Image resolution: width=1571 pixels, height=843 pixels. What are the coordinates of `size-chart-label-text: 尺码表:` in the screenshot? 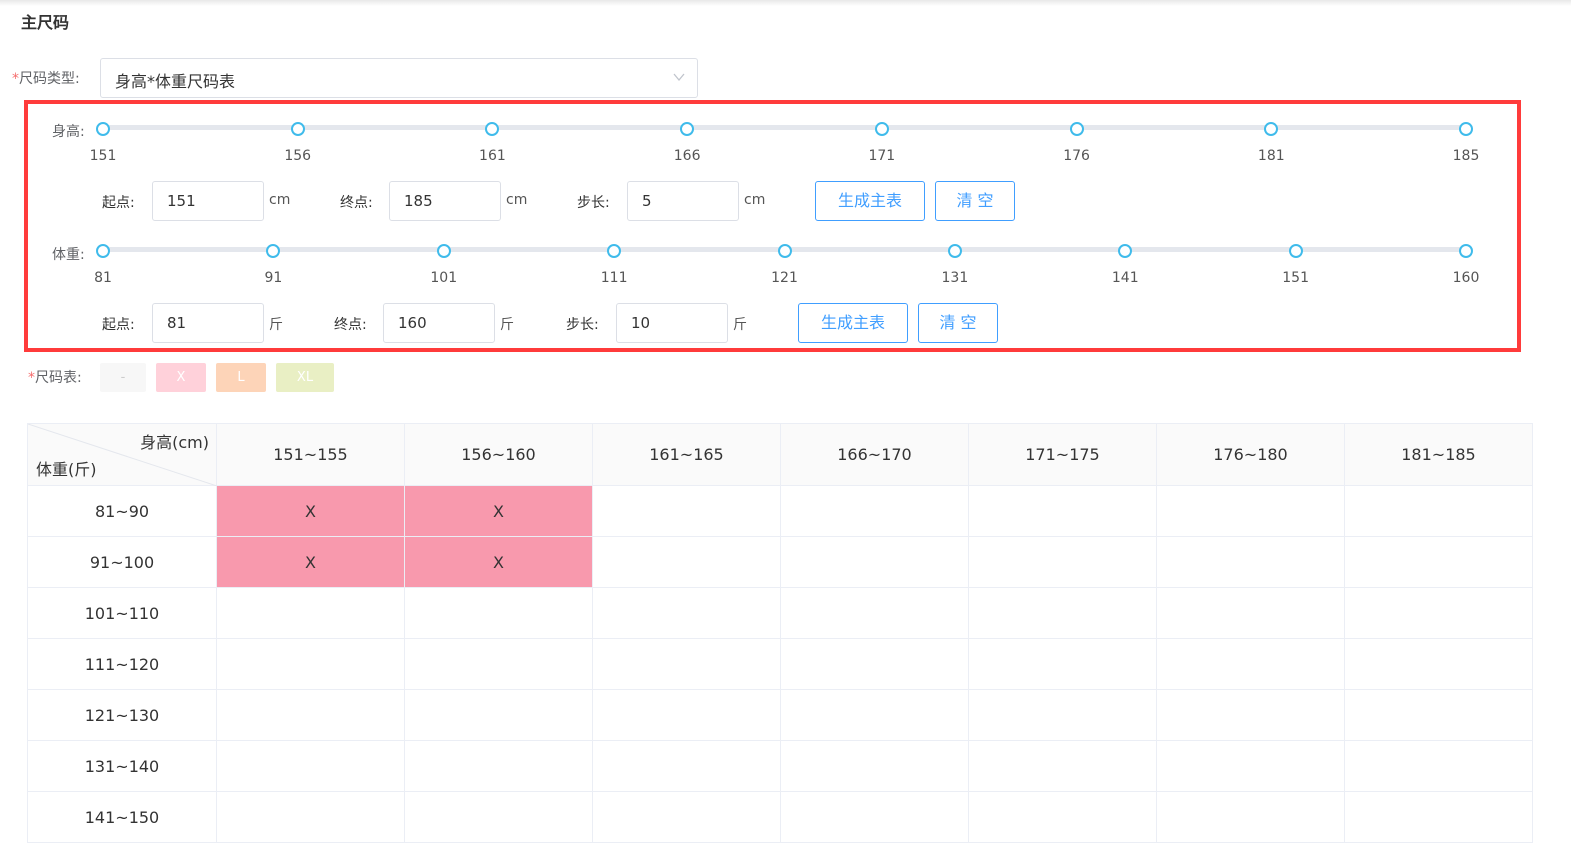 It's located at (58, 378).